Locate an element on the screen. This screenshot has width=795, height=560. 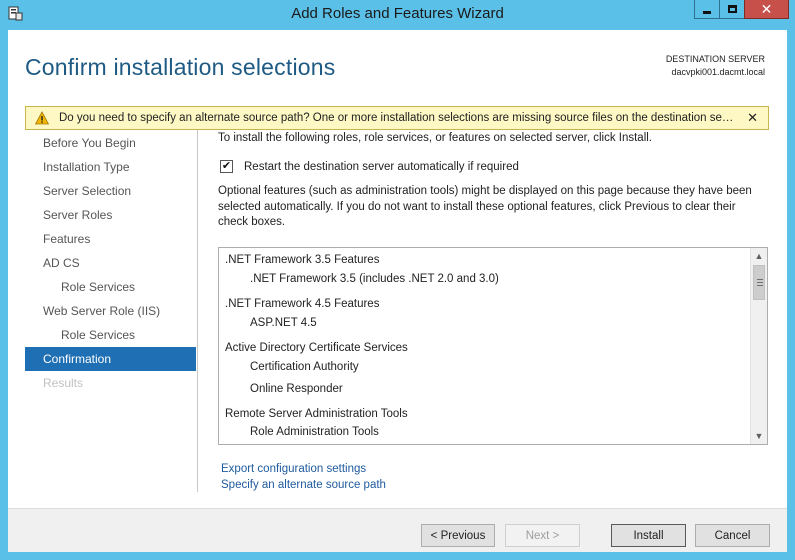
nav-item-features: Features is located at coordinates (110, 239).